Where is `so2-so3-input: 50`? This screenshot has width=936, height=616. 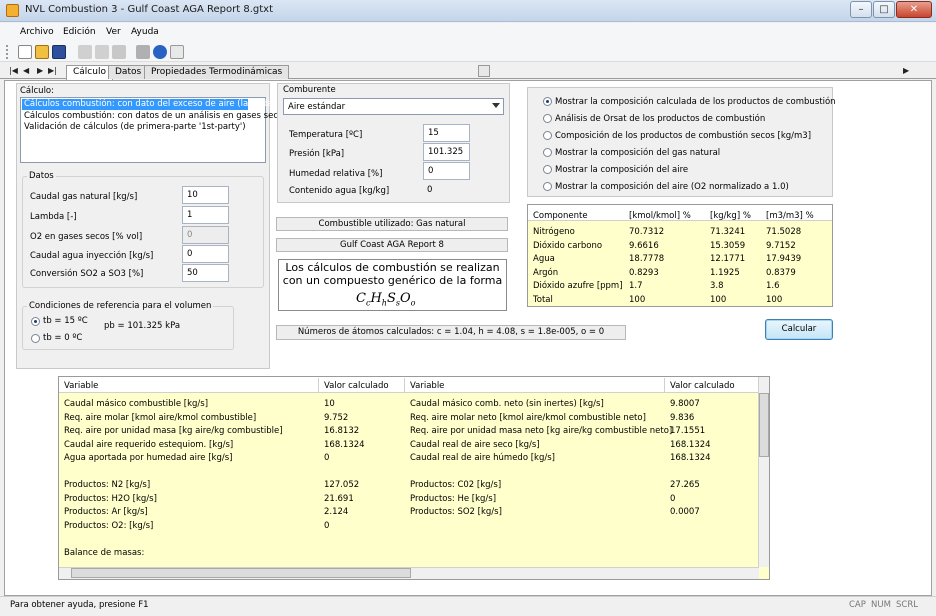
so2-so3-input: 50 is located at coordinates (205, 273).